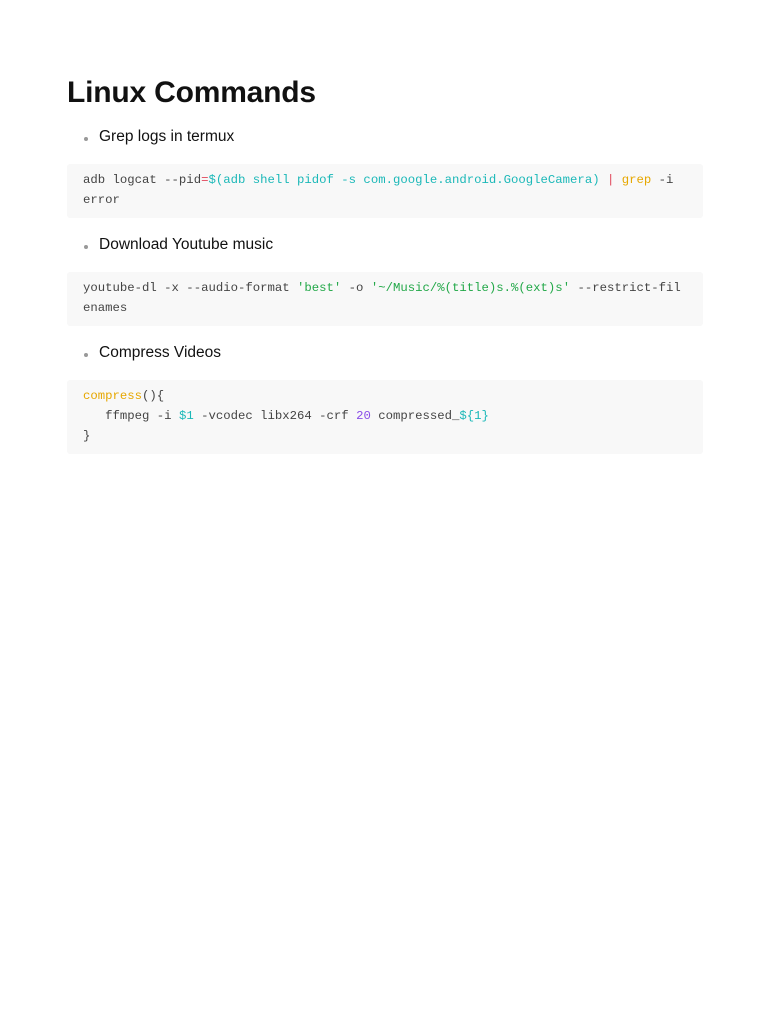 The image size is (768, 1024). Describe the element at coordinates (275, 416) in the screenshot. I see `code-token-plain: -vcodec libx264 -crf` at that location.